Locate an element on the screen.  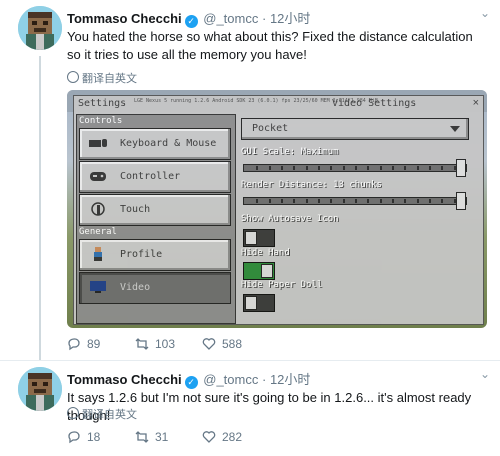
profile-button: Profile is located at coordinates (155, 255).